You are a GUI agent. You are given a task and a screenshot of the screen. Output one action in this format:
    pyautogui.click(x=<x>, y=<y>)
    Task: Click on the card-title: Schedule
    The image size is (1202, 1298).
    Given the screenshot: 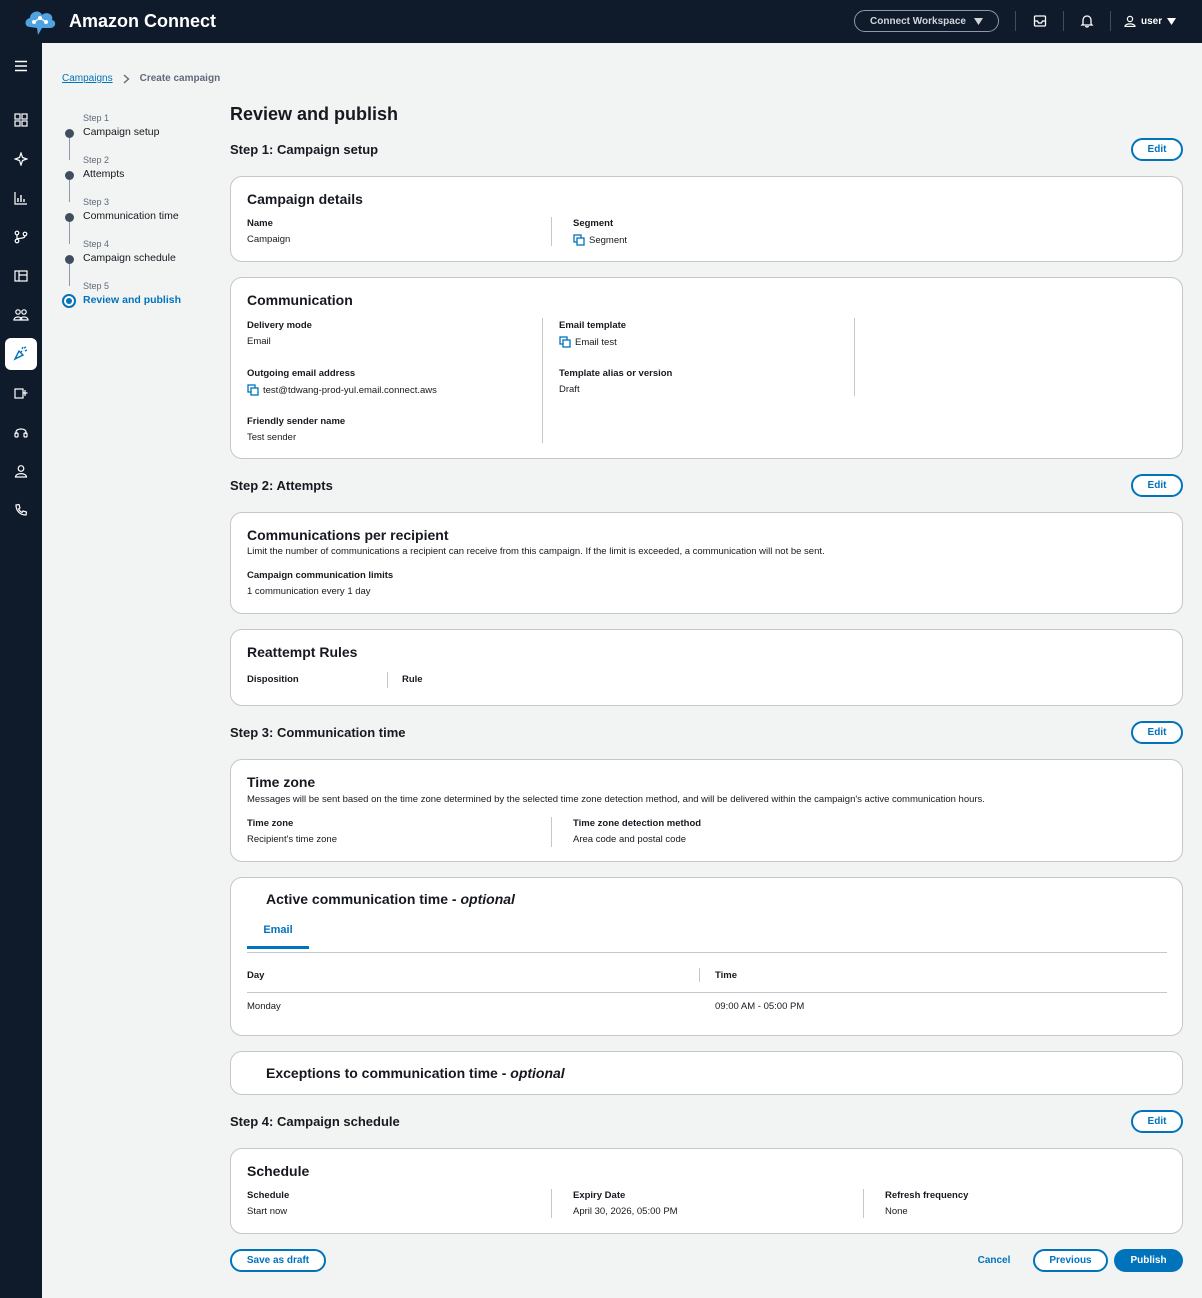 What is the action you would take?
    pyautogui.click(x=278, y=1171)
    